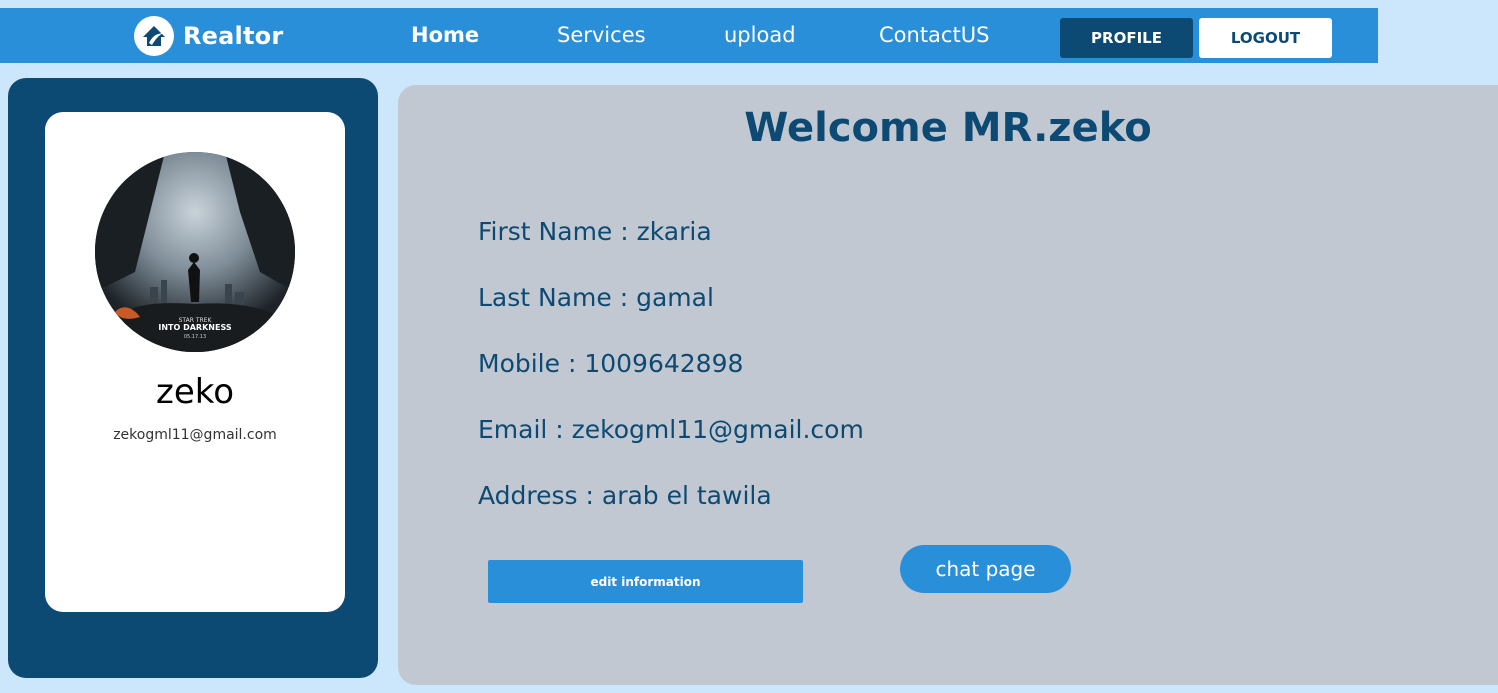 The height and width of the screenshot is (693, 1498). I want to click on first-name-line: First Name : zkaria, so click(595, 231).